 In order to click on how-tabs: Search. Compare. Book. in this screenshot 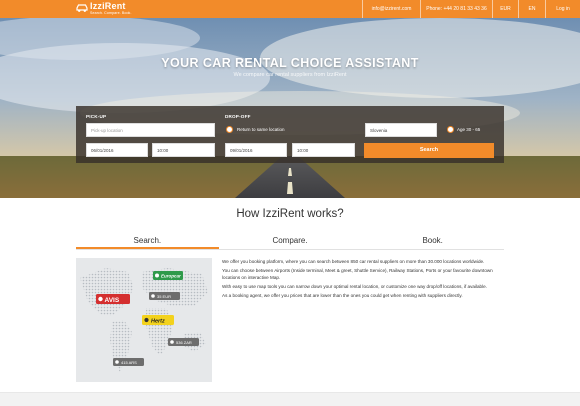, I will do `click(290, 242)`.